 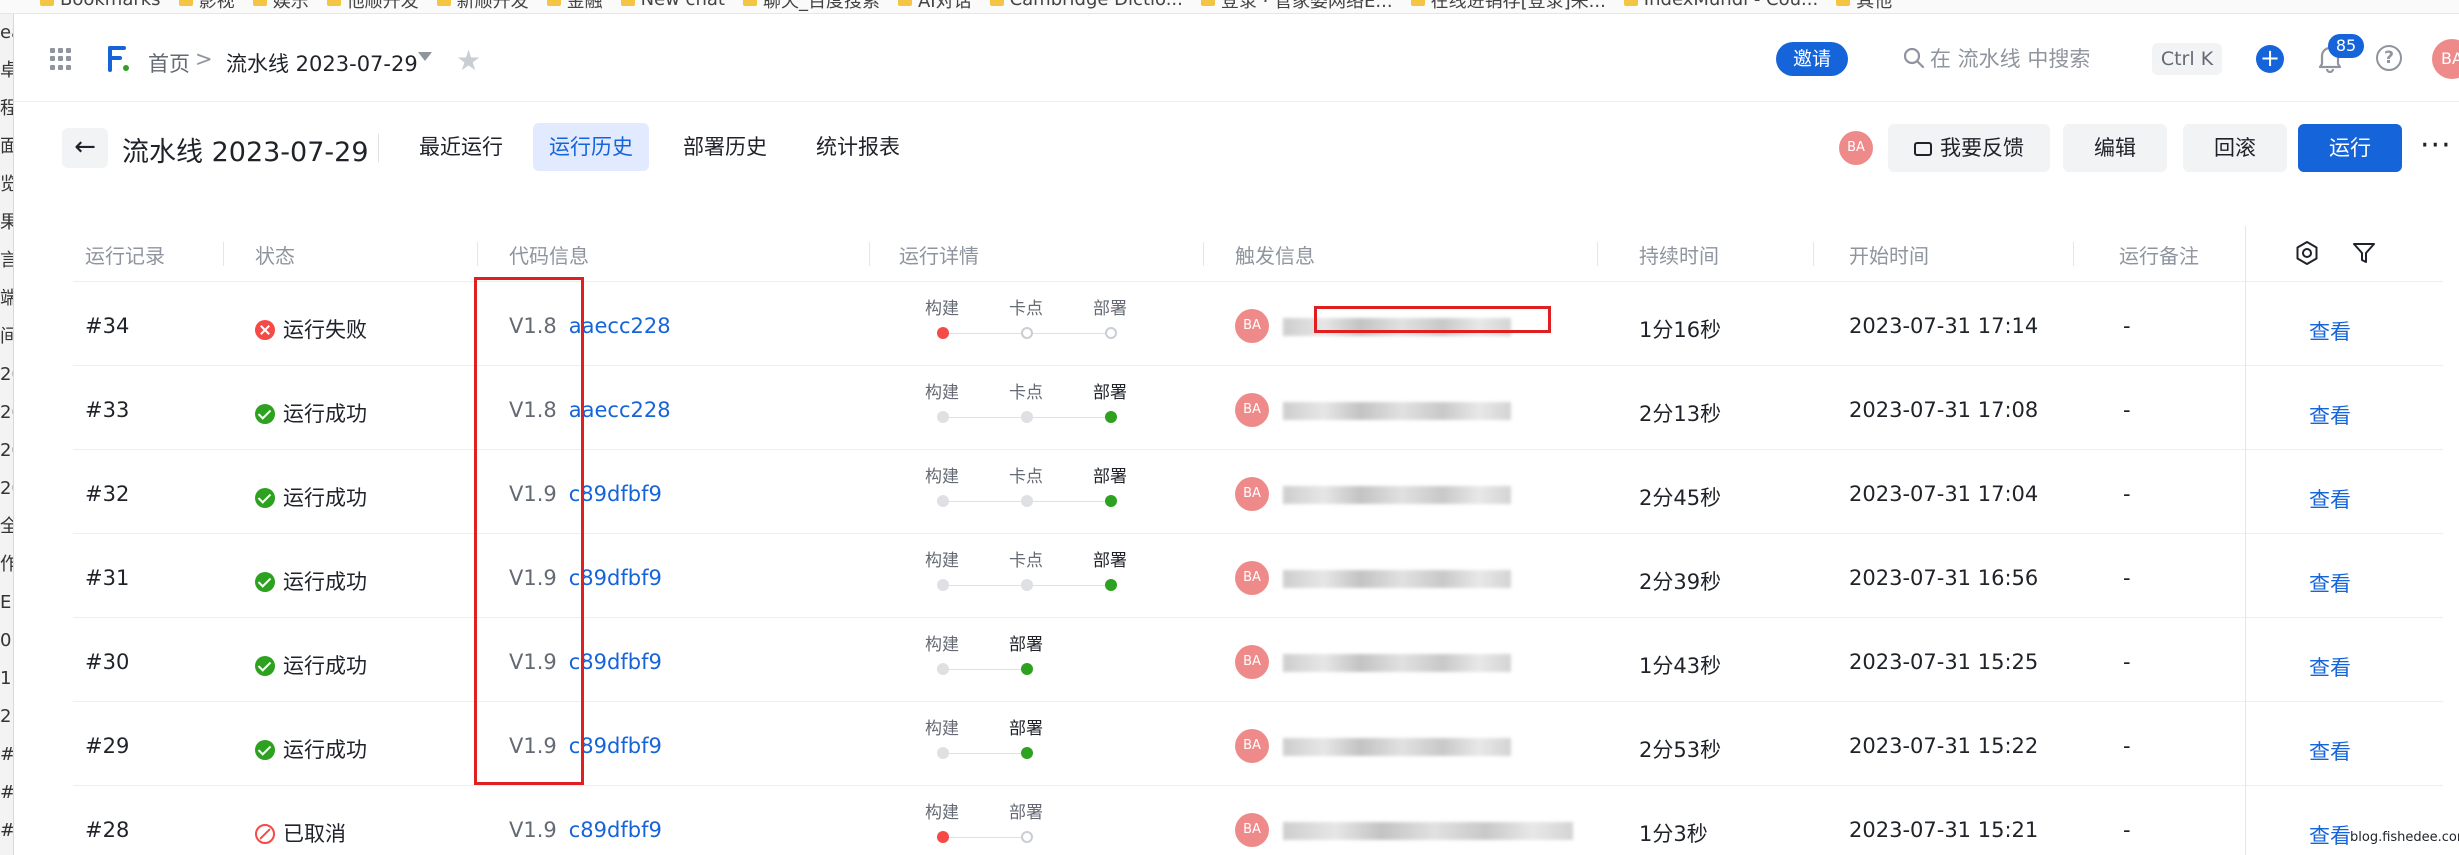 What do you see at coordinates (322, 63) in the screenshot?
I see `breadcrumb-current: 流水线 2023-07-29` at bounding box center [322, 63].